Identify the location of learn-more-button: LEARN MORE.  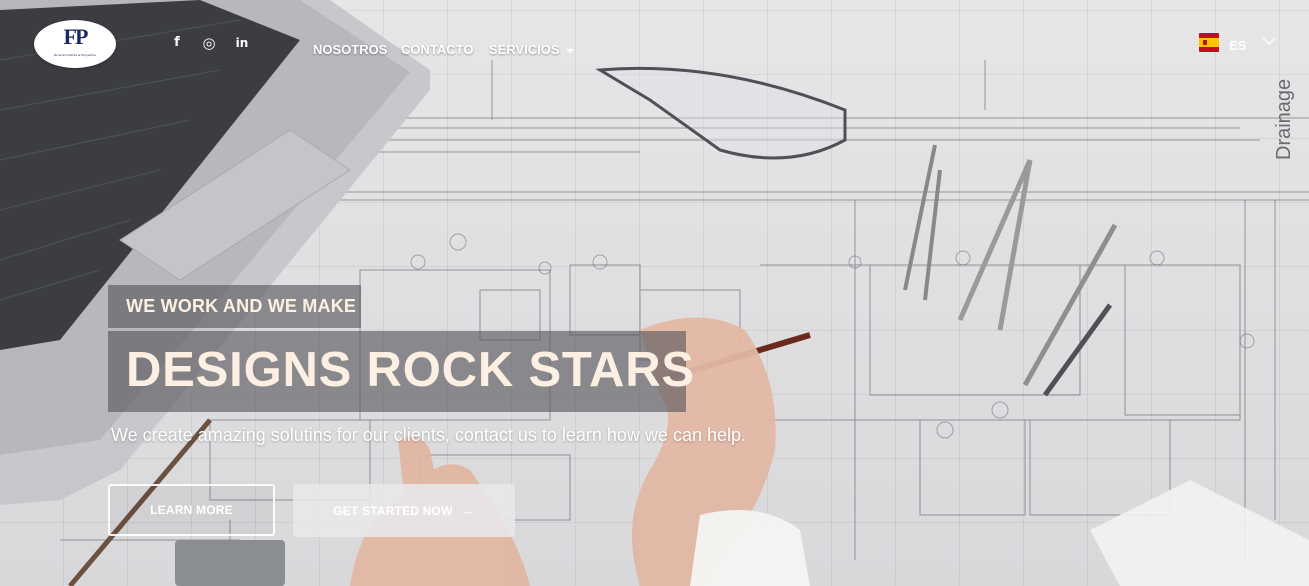
(191, 510).